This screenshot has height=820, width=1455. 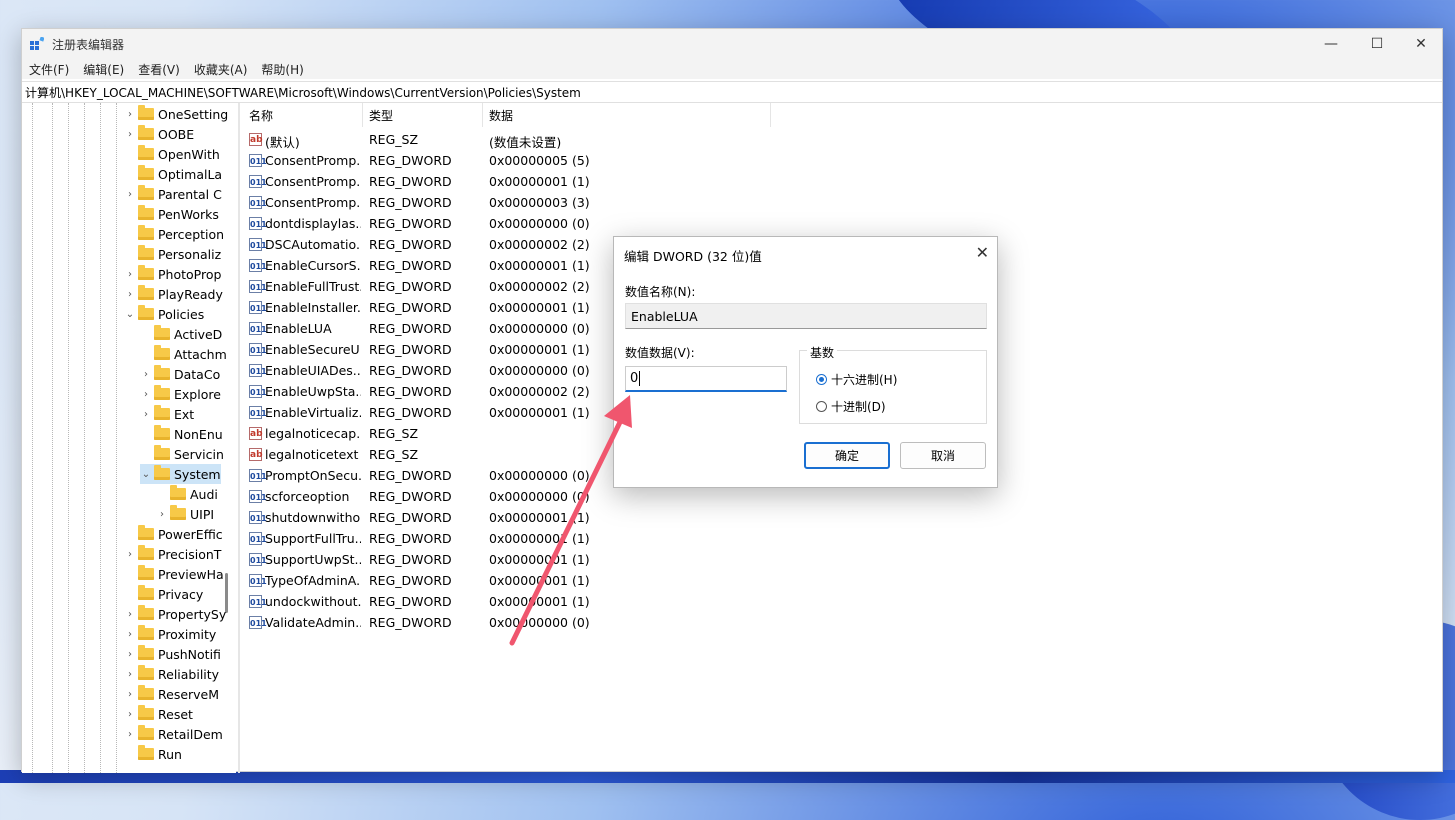 What do you see at coordinates (174, 574) in the screenshot?
I see `tree-node: PreviewHa` at bounding box center [174, 574].